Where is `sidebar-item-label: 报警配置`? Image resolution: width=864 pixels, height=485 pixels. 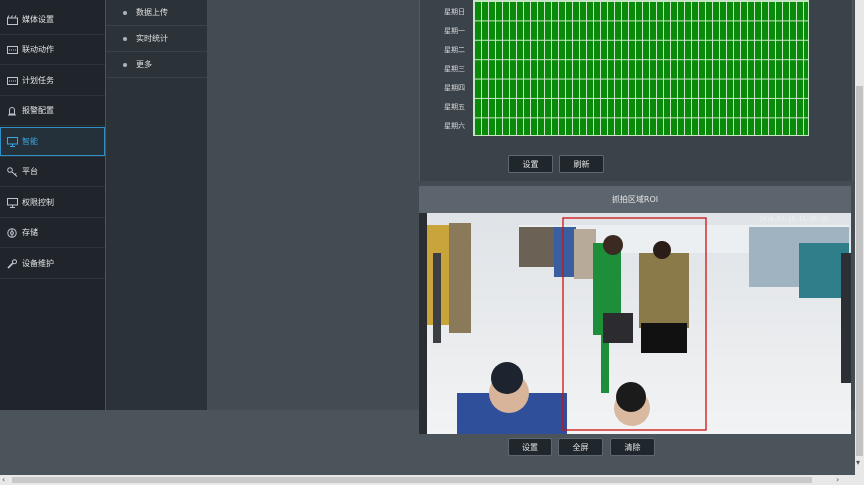 sidebar-item-label: 报警配置 is located at coordinates (38, 110).